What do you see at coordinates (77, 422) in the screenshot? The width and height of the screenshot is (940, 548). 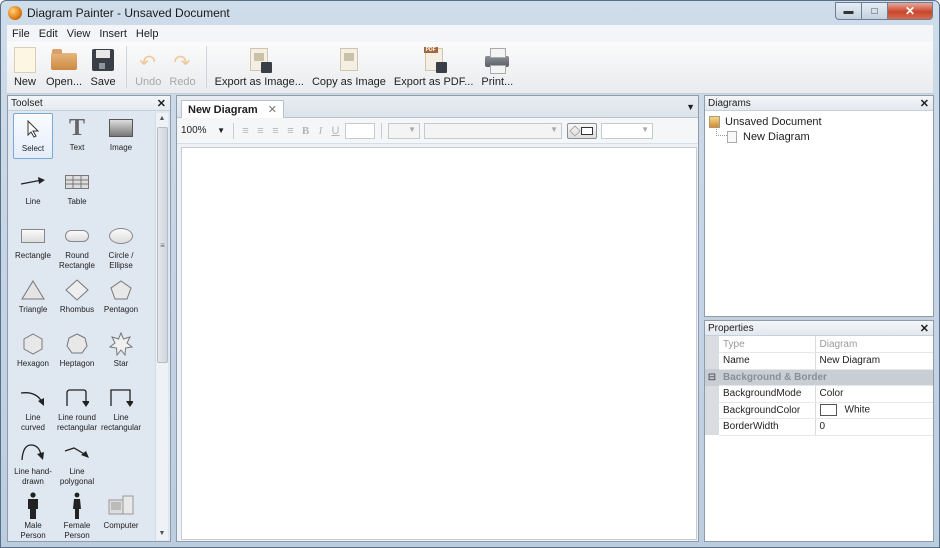 I see `tool-label: Line round rectangular` at bounding box center [77, 422].